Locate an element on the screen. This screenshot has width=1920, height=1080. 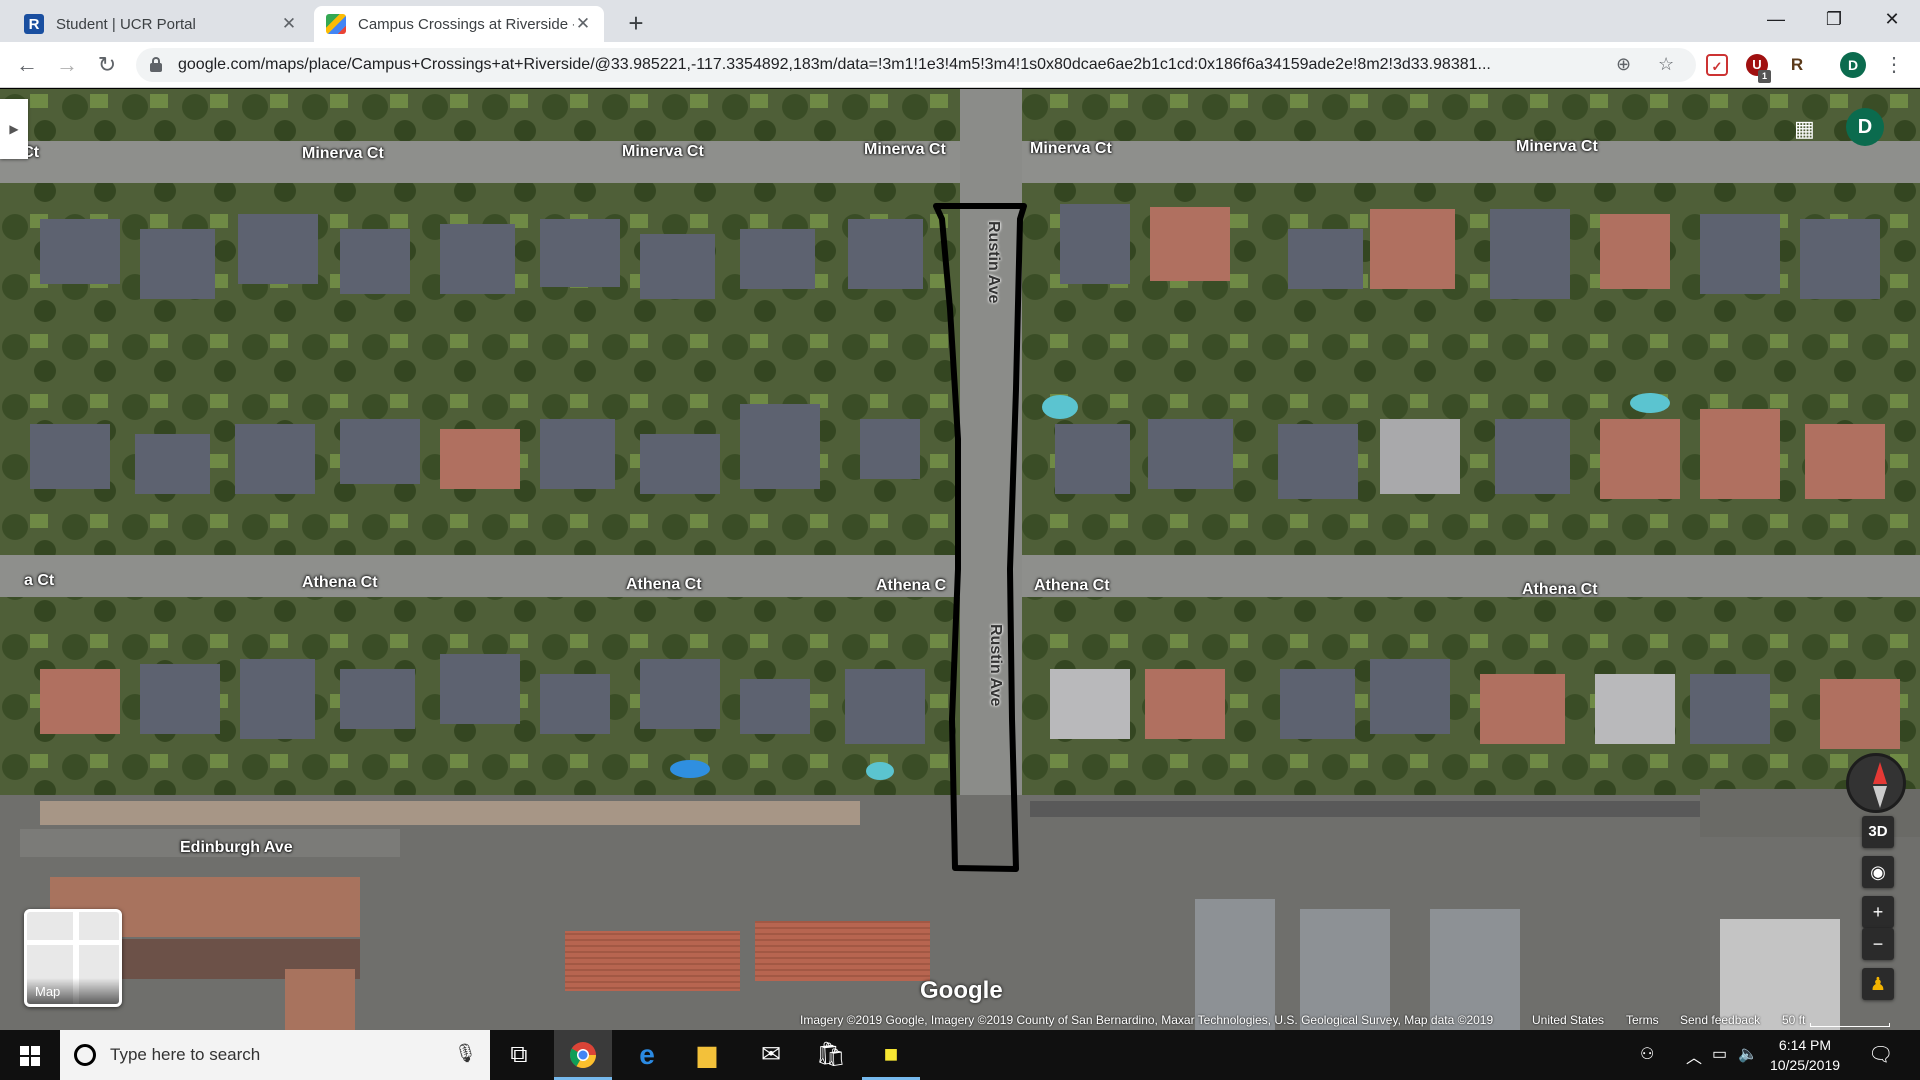
close-window-button: ✕ is located at coordinates (1892, 20).